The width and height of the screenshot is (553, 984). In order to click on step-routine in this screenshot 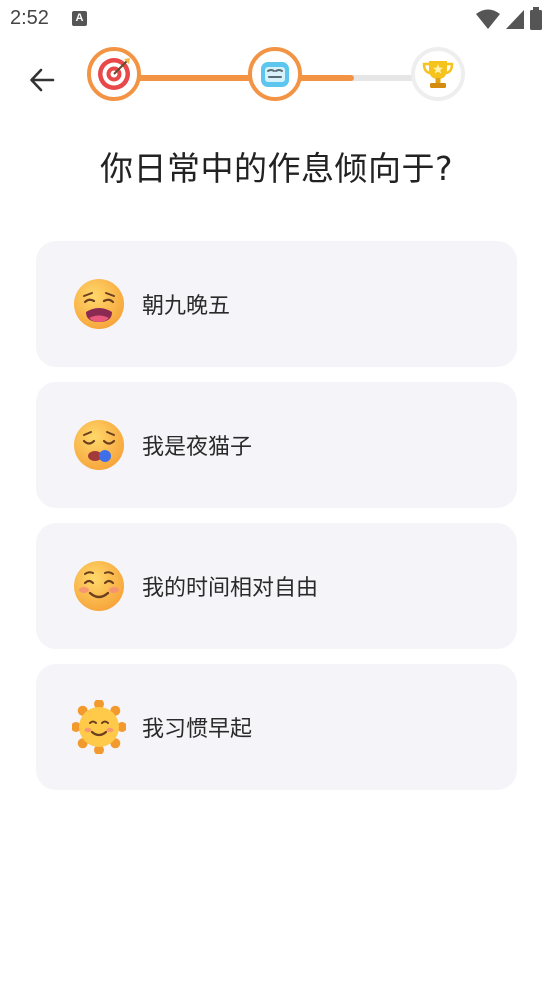, I will do `click(275, 74)`.